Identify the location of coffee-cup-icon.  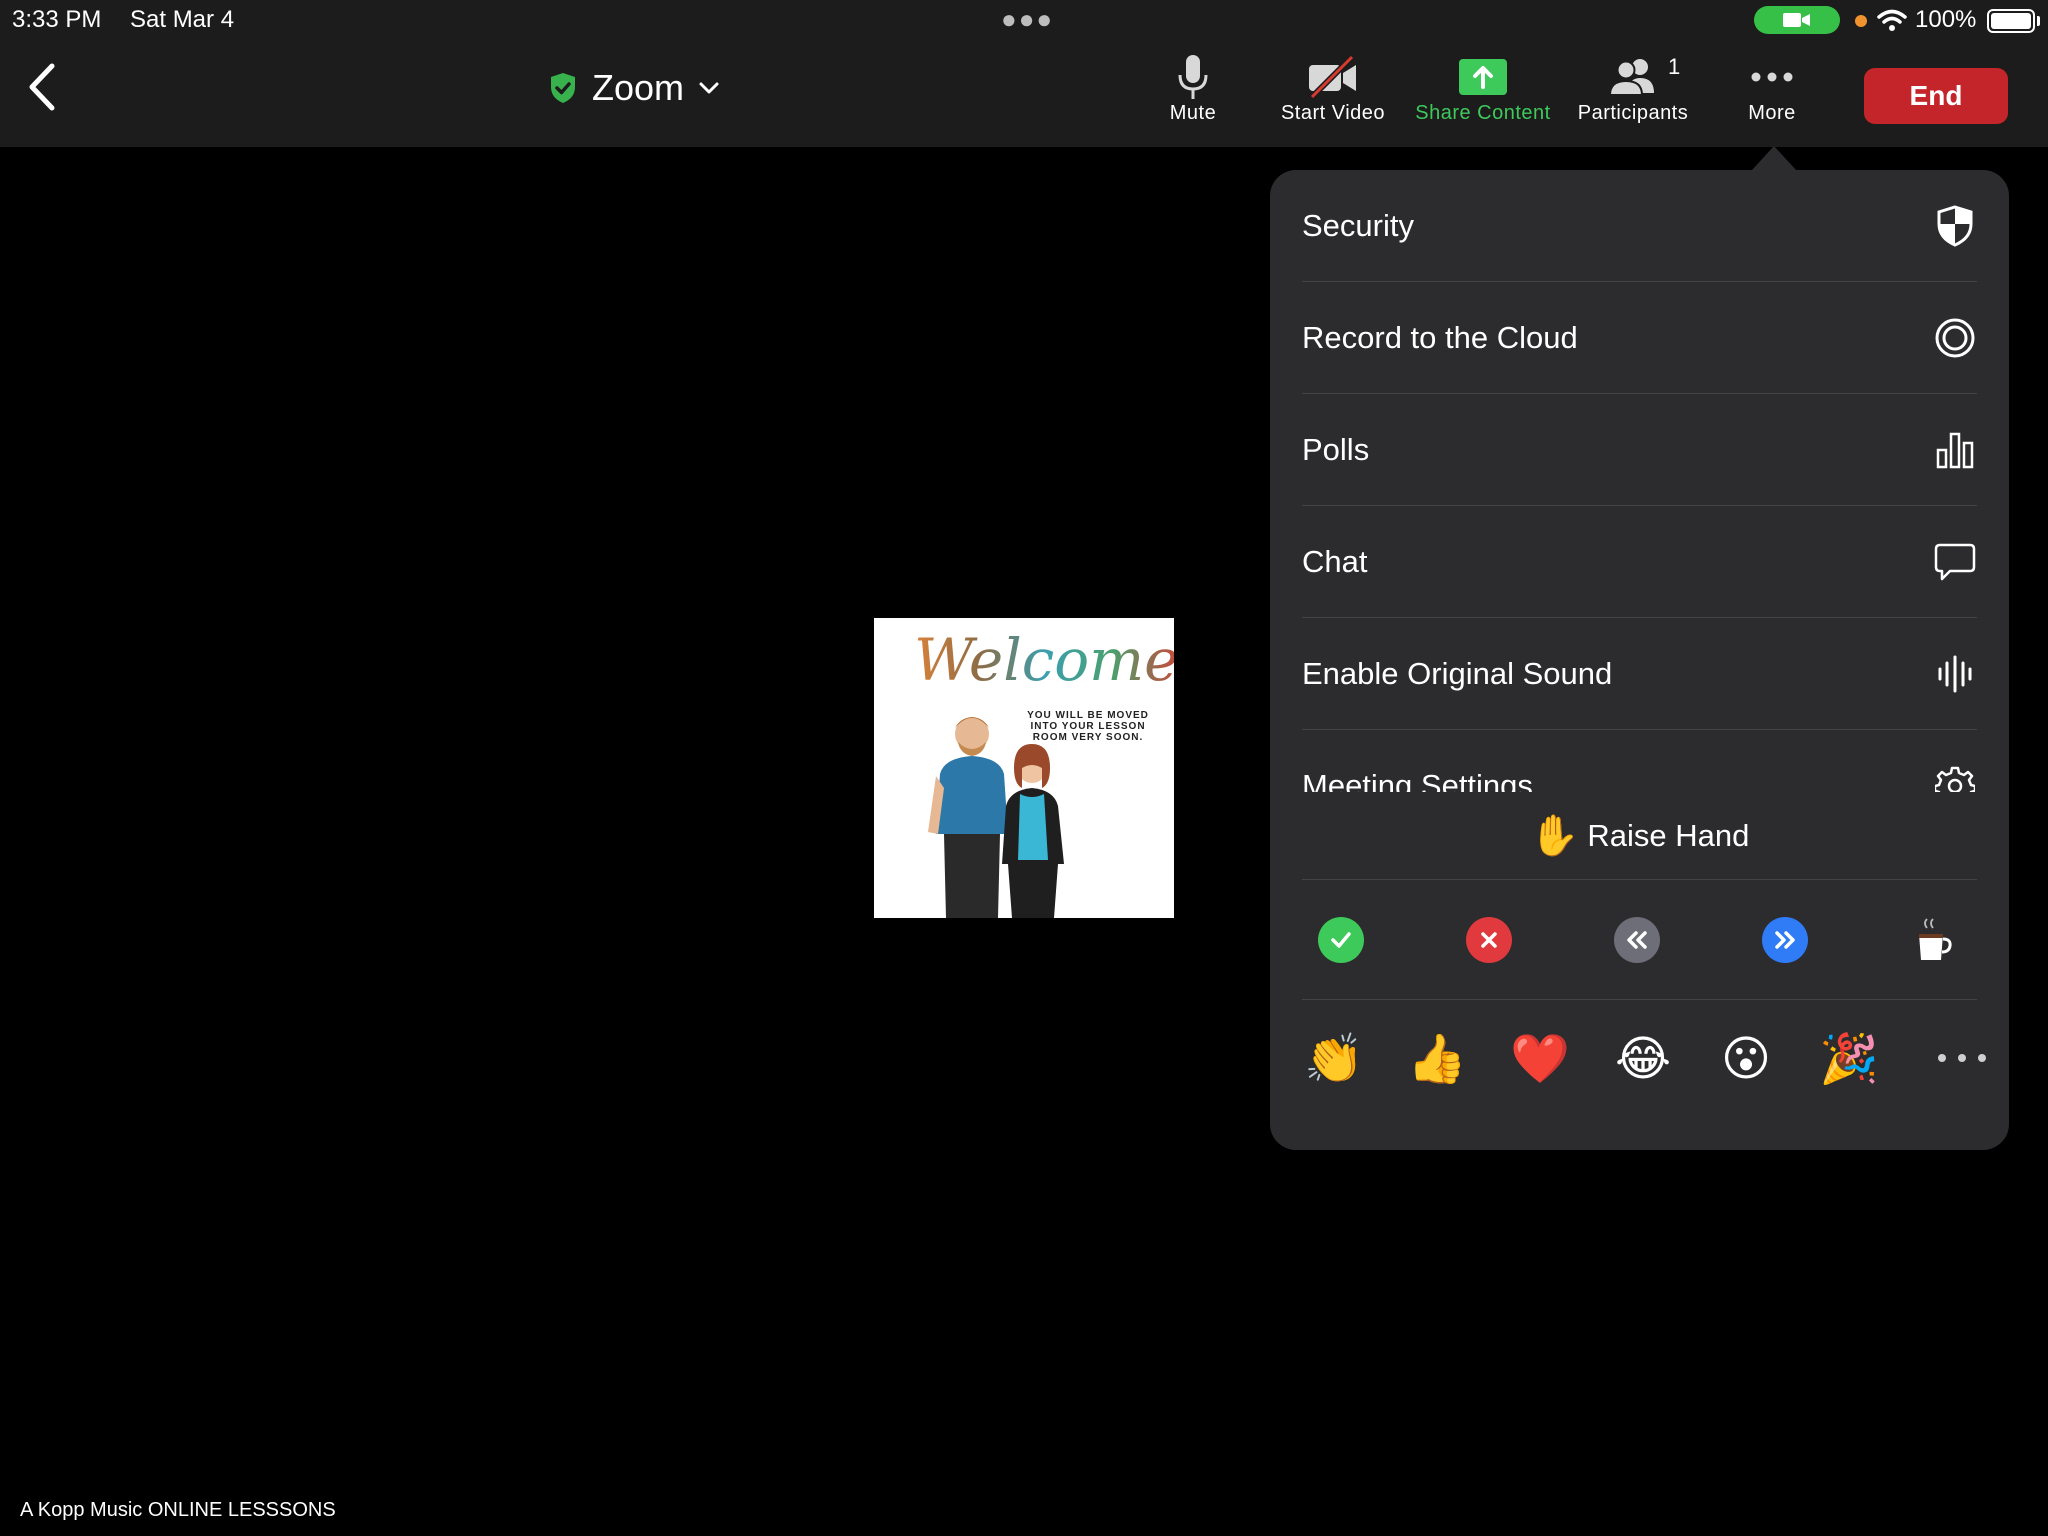
(1935, 939).